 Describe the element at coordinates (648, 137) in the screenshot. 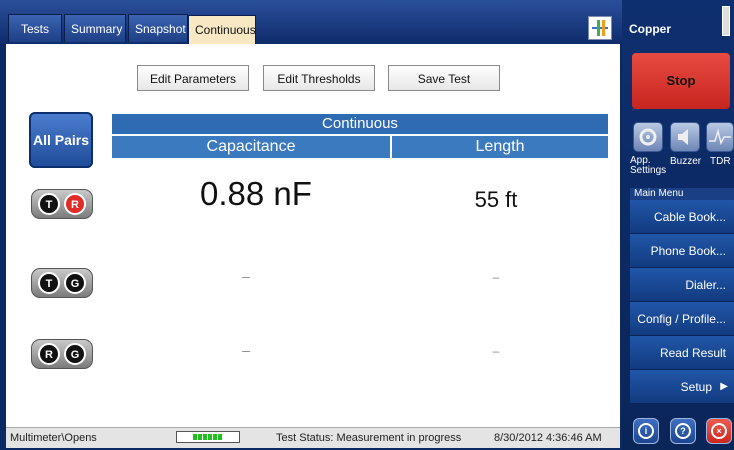

I see `settings-icon` at that location.